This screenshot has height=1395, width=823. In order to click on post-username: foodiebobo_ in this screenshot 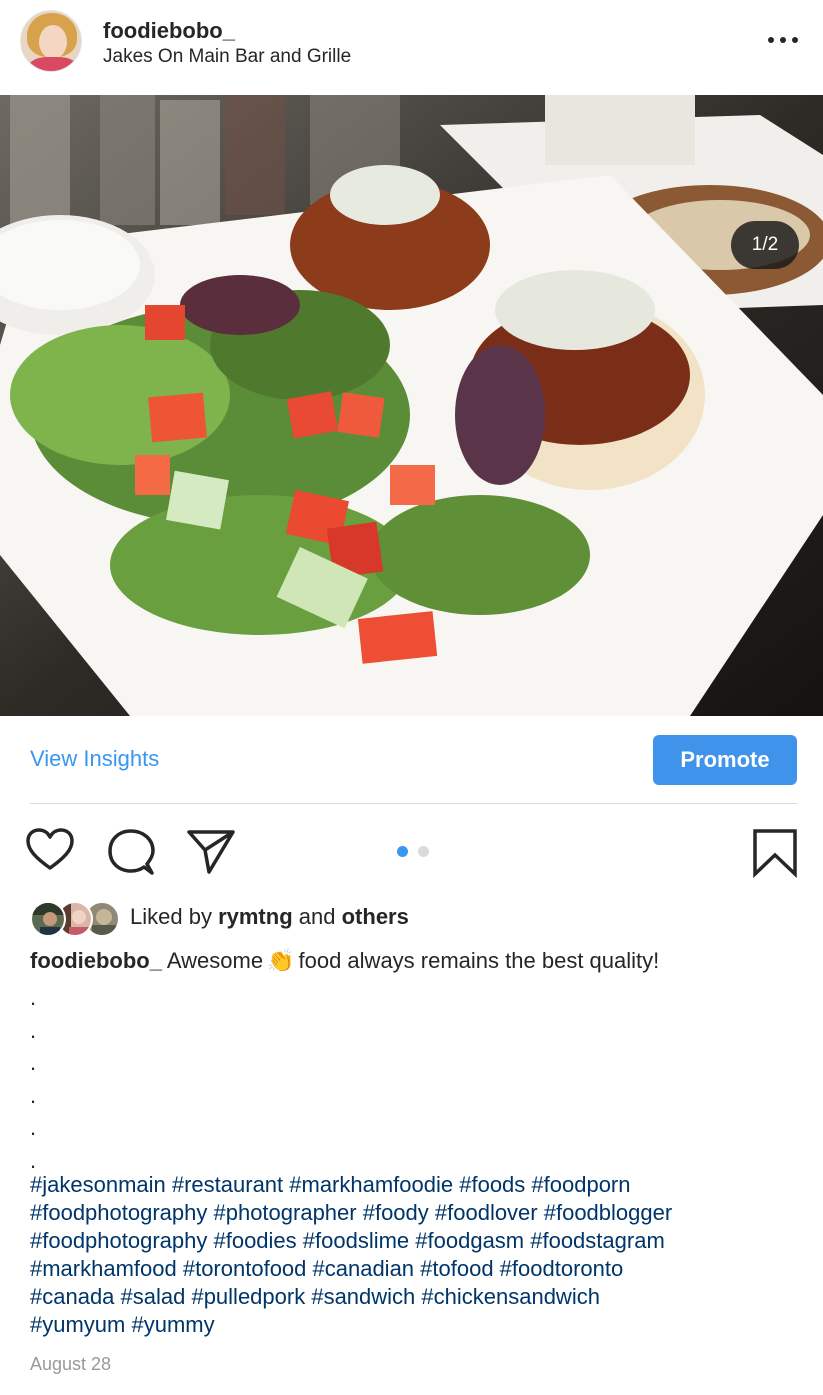, I will do `click(169, 31)`.